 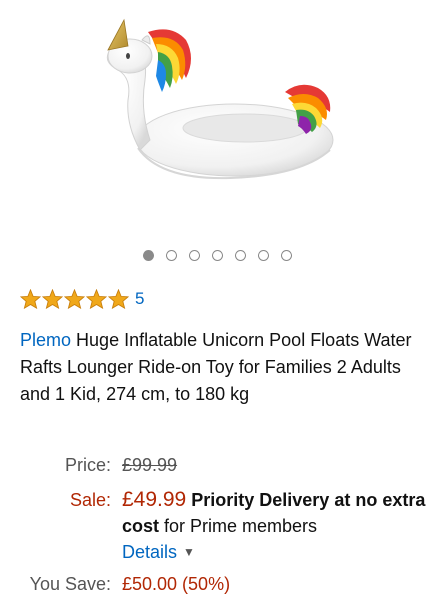 I want to click on list-price: £99.99, so click(x=150, y=465).